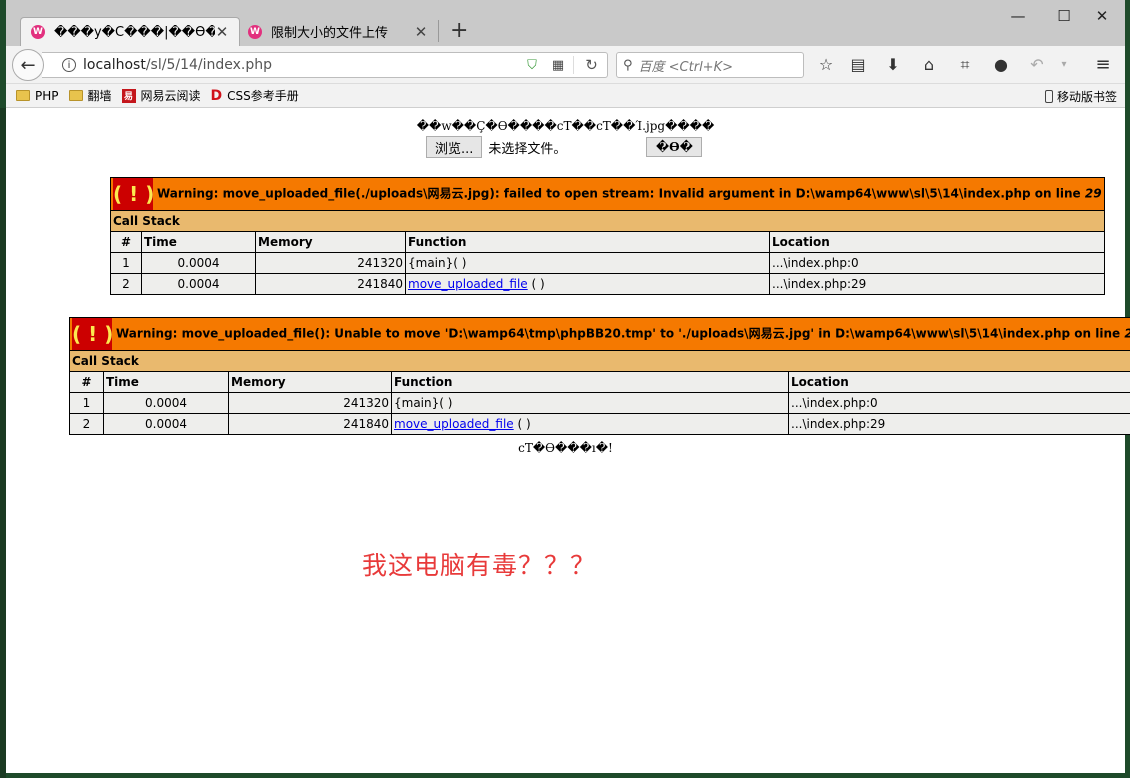 This screenshot has width=1130, height=778. I want to click on upload-heading: ��w��Ç�Ɵ����cT��cT��Ί.jpg����, so click(565, 126).